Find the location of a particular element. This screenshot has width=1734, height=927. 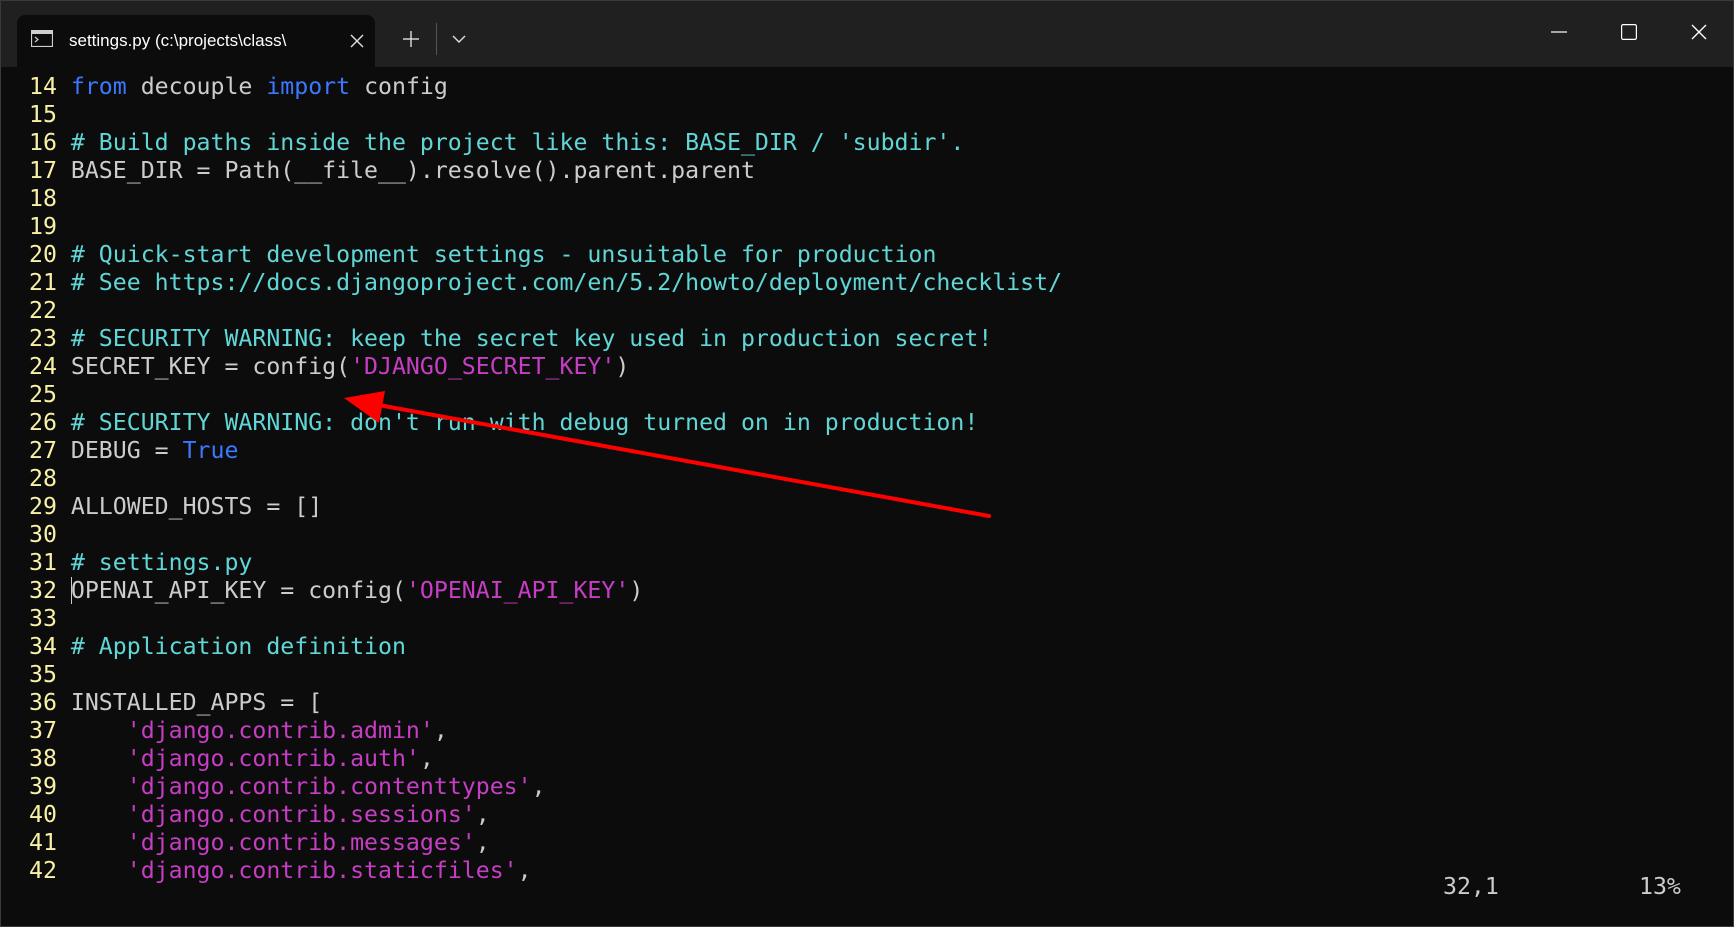

line-number: 26 is located at coordinates (43, 422).